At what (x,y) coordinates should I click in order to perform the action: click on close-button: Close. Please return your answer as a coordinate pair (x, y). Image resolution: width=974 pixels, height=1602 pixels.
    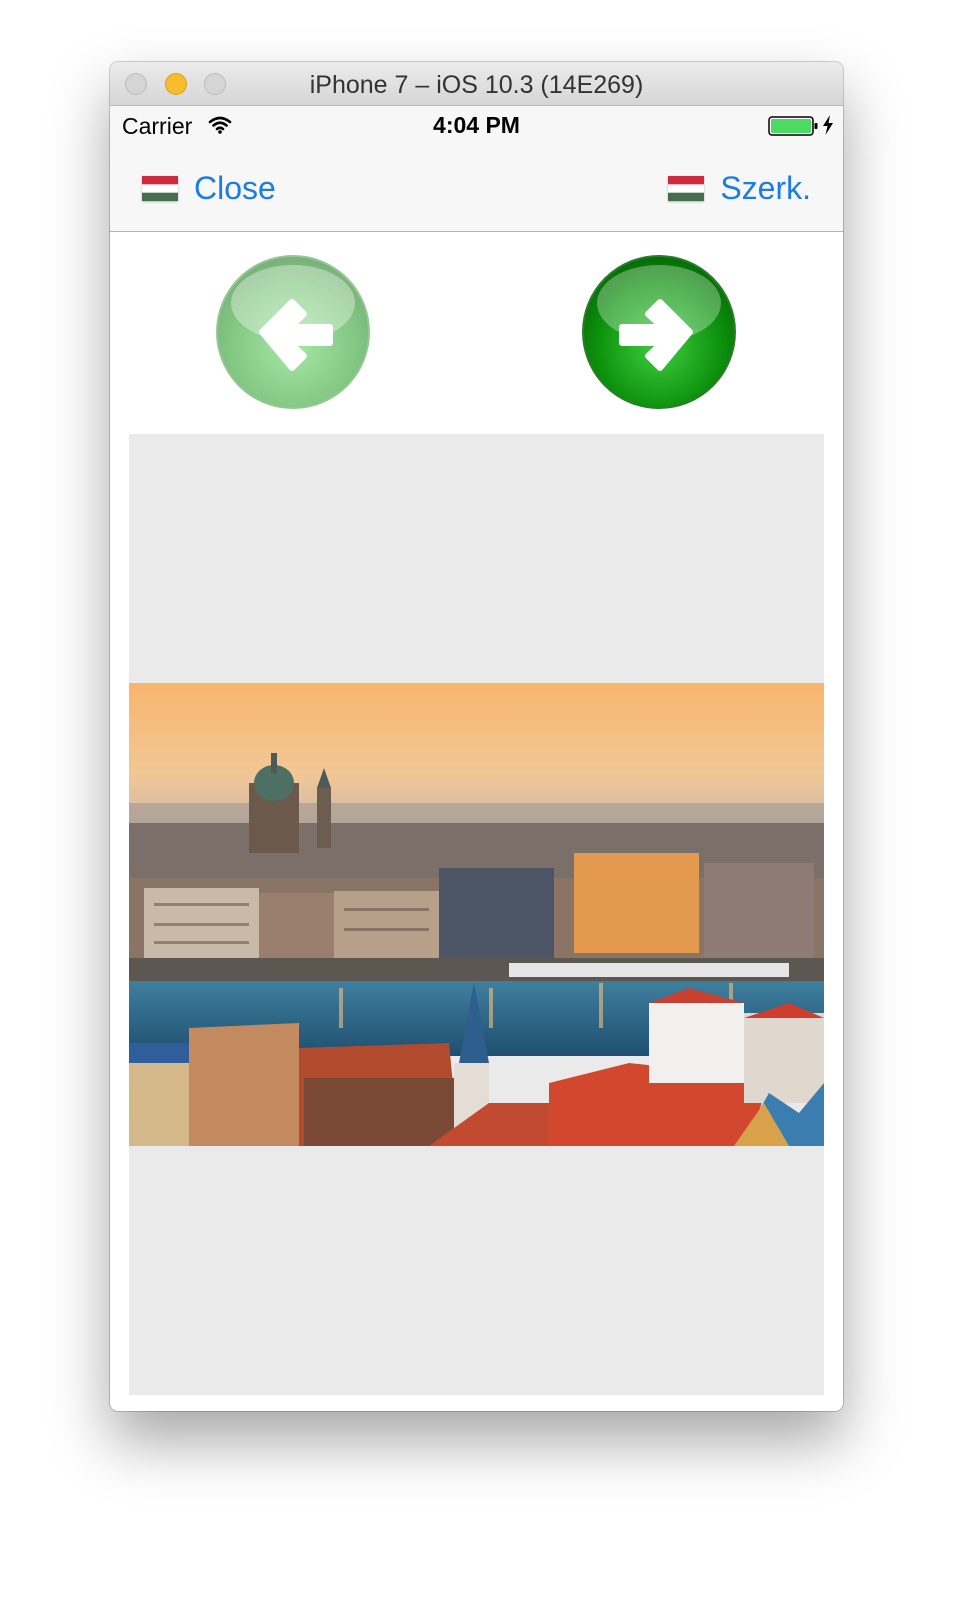
    Looking at the image, I should click on (209, 188).